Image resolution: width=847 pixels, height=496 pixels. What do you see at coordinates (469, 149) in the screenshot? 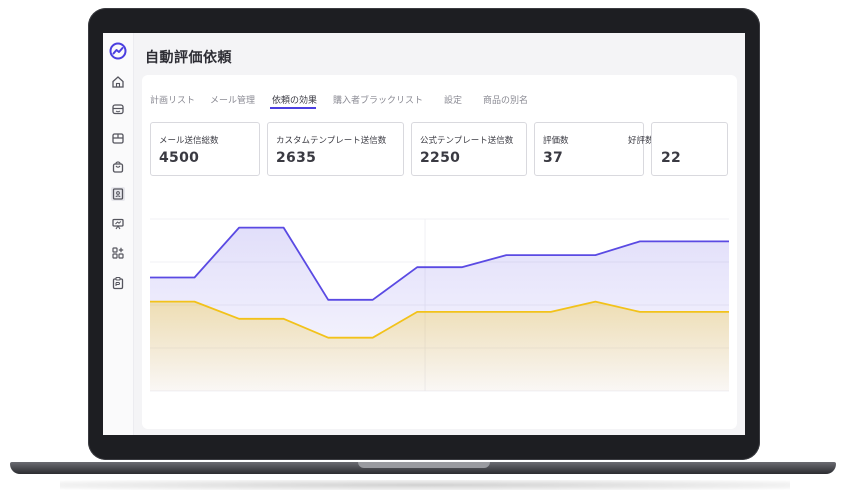
I see `stat-card-official-template: 公式テンプレート送信数 2250` at bounding box center [469, 149].